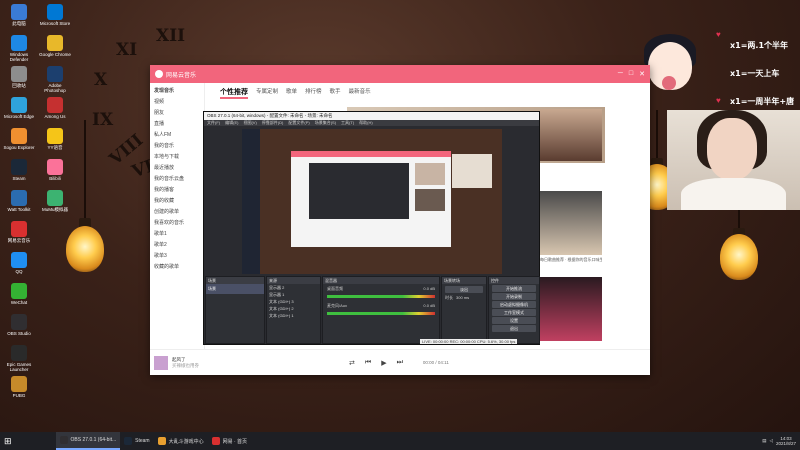  Describe the element at coordinates (229, 441) in the screenshot. I see `taskbar-item: 网易 · 首页` at that location.